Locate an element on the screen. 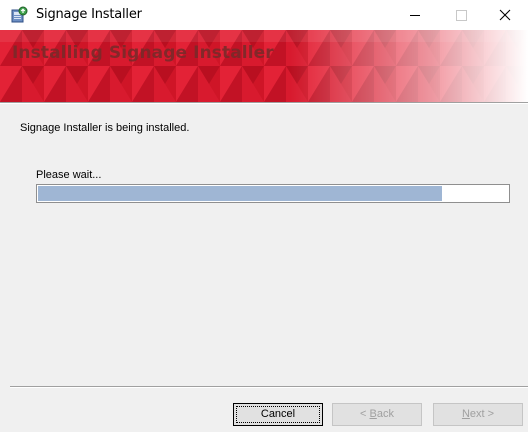 Image resolution: width=528 pixels, height=432 pixels. footer-divider-highlight is located at coordinates (269, 387).